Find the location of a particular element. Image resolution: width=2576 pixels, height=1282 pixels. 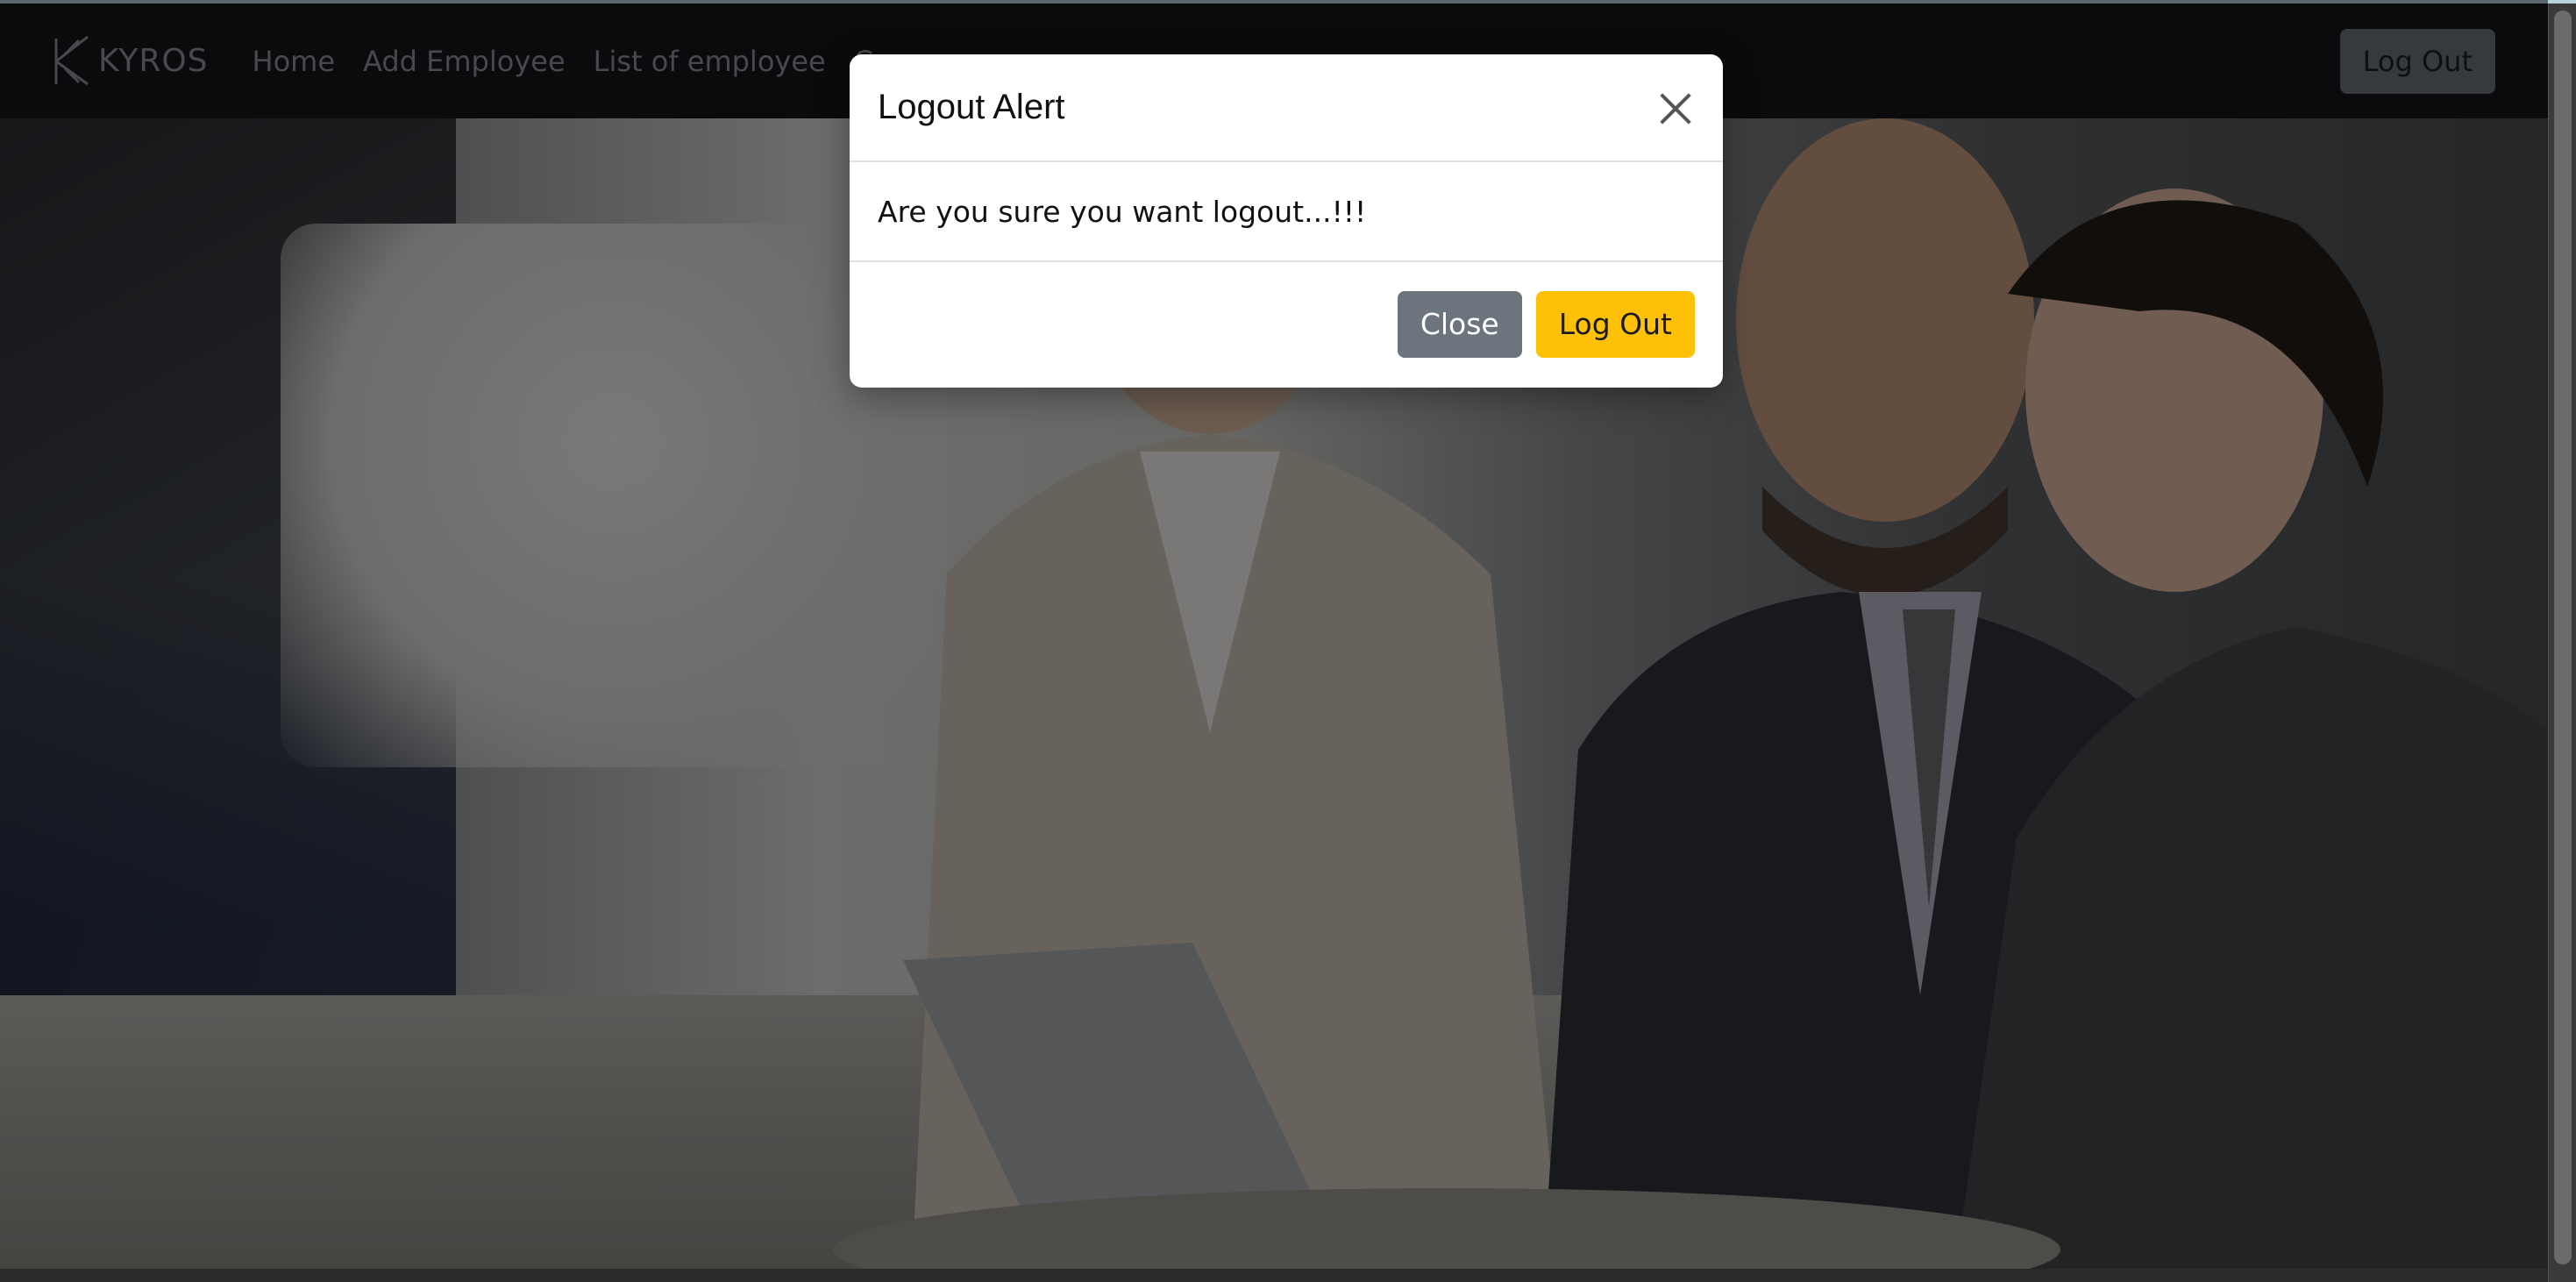

bottom-edge is located at coordinates (1288, 1275).